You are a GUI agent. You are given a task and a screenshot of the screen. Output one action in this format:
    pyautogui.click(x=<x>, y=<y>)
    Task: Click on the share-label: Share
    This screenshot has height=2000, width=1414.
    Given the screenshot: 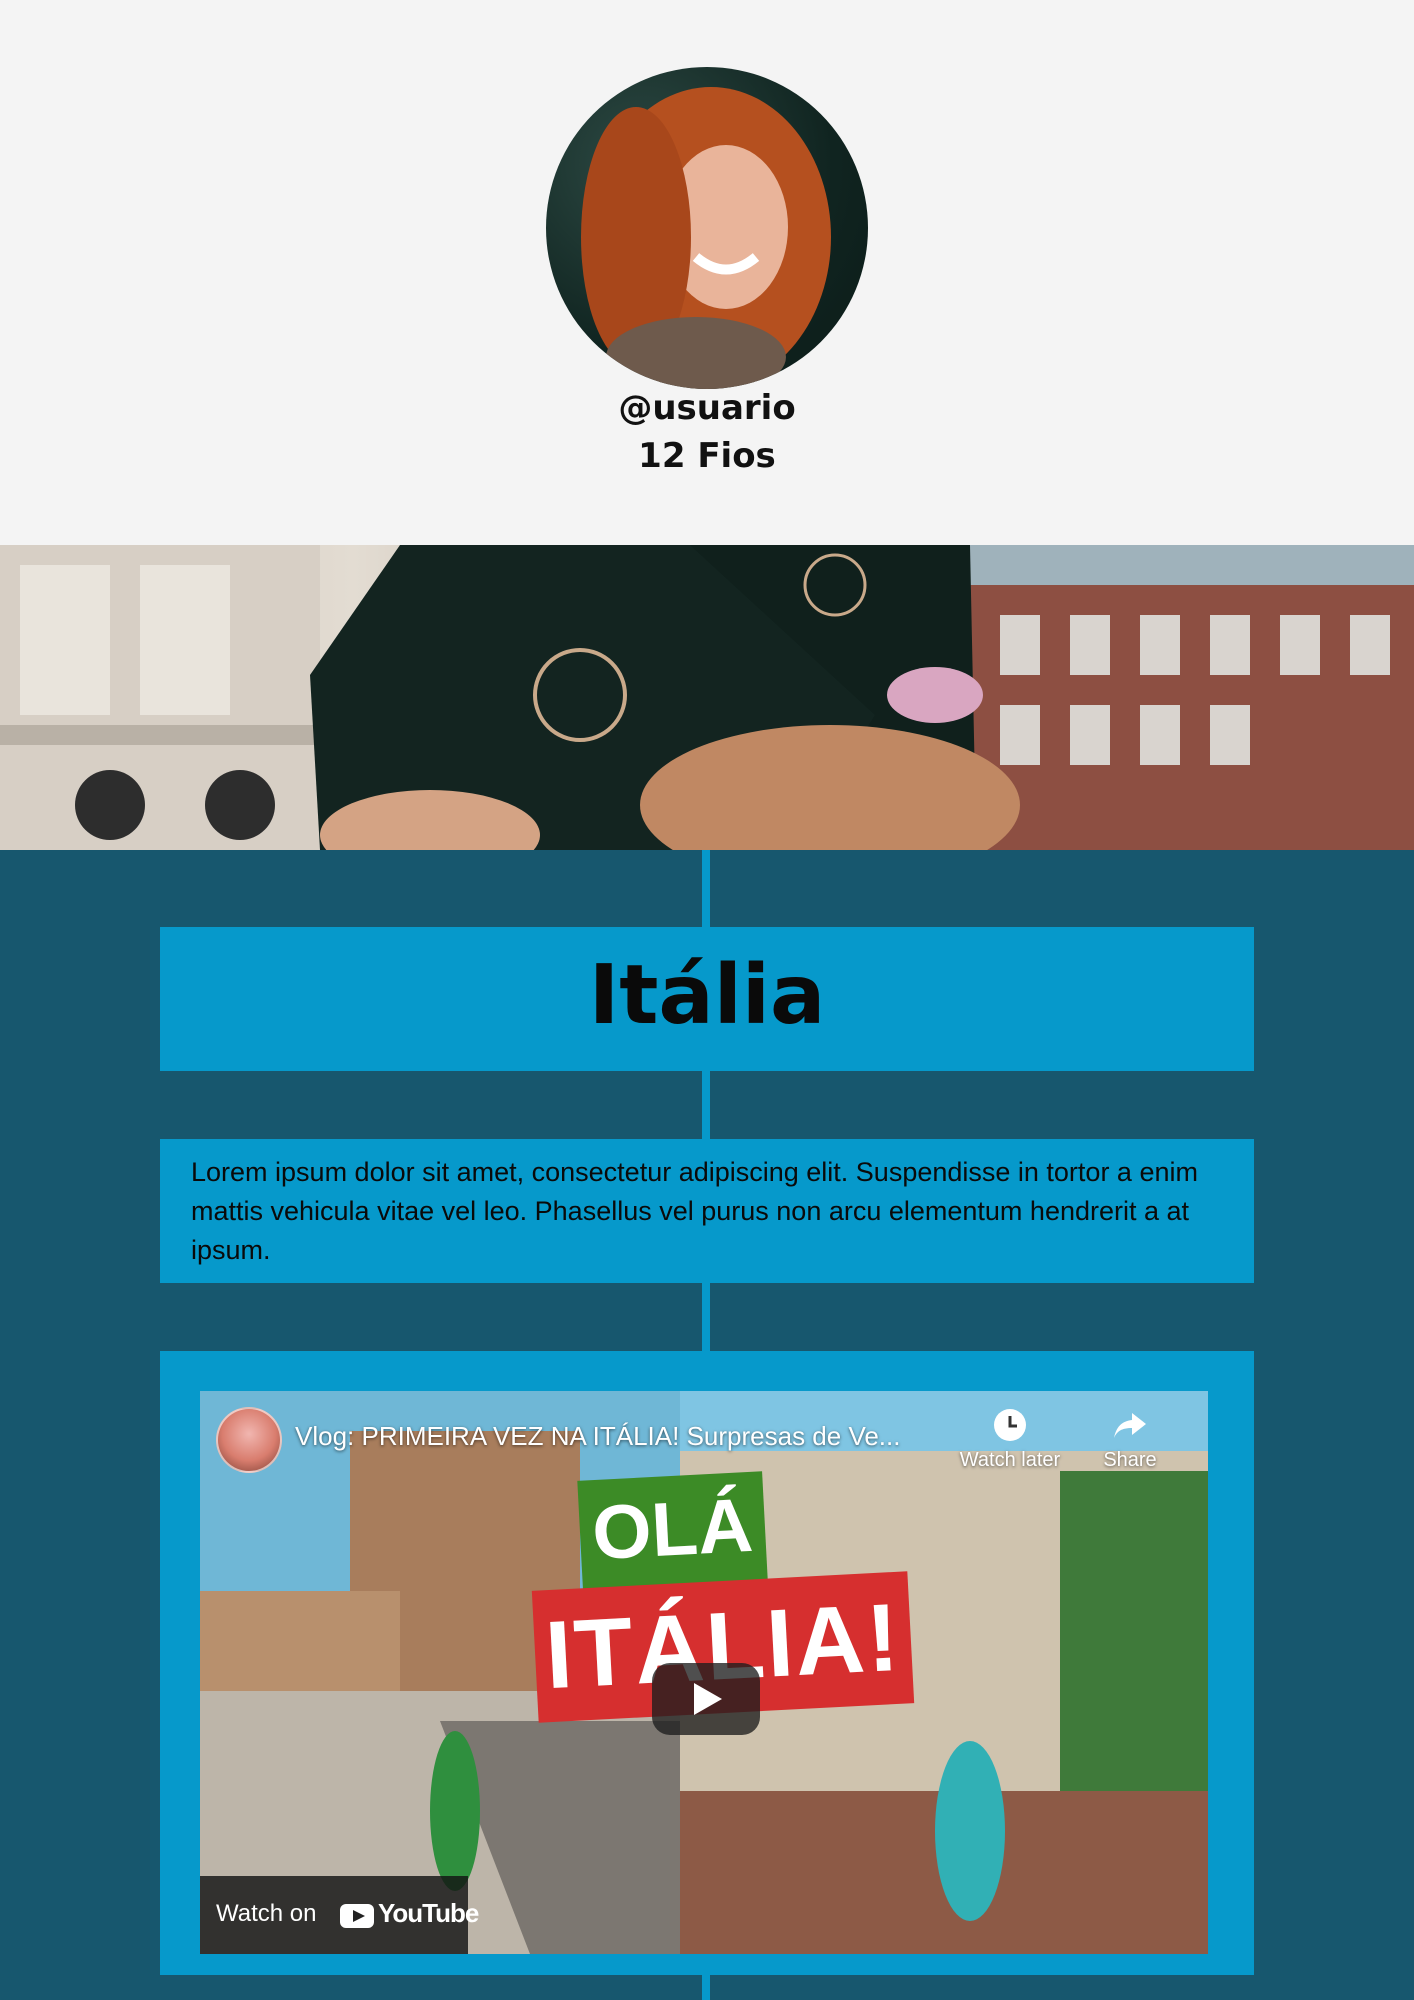 What is the action you would take?
    pyautogui.click(x=1130, y=1460)
    